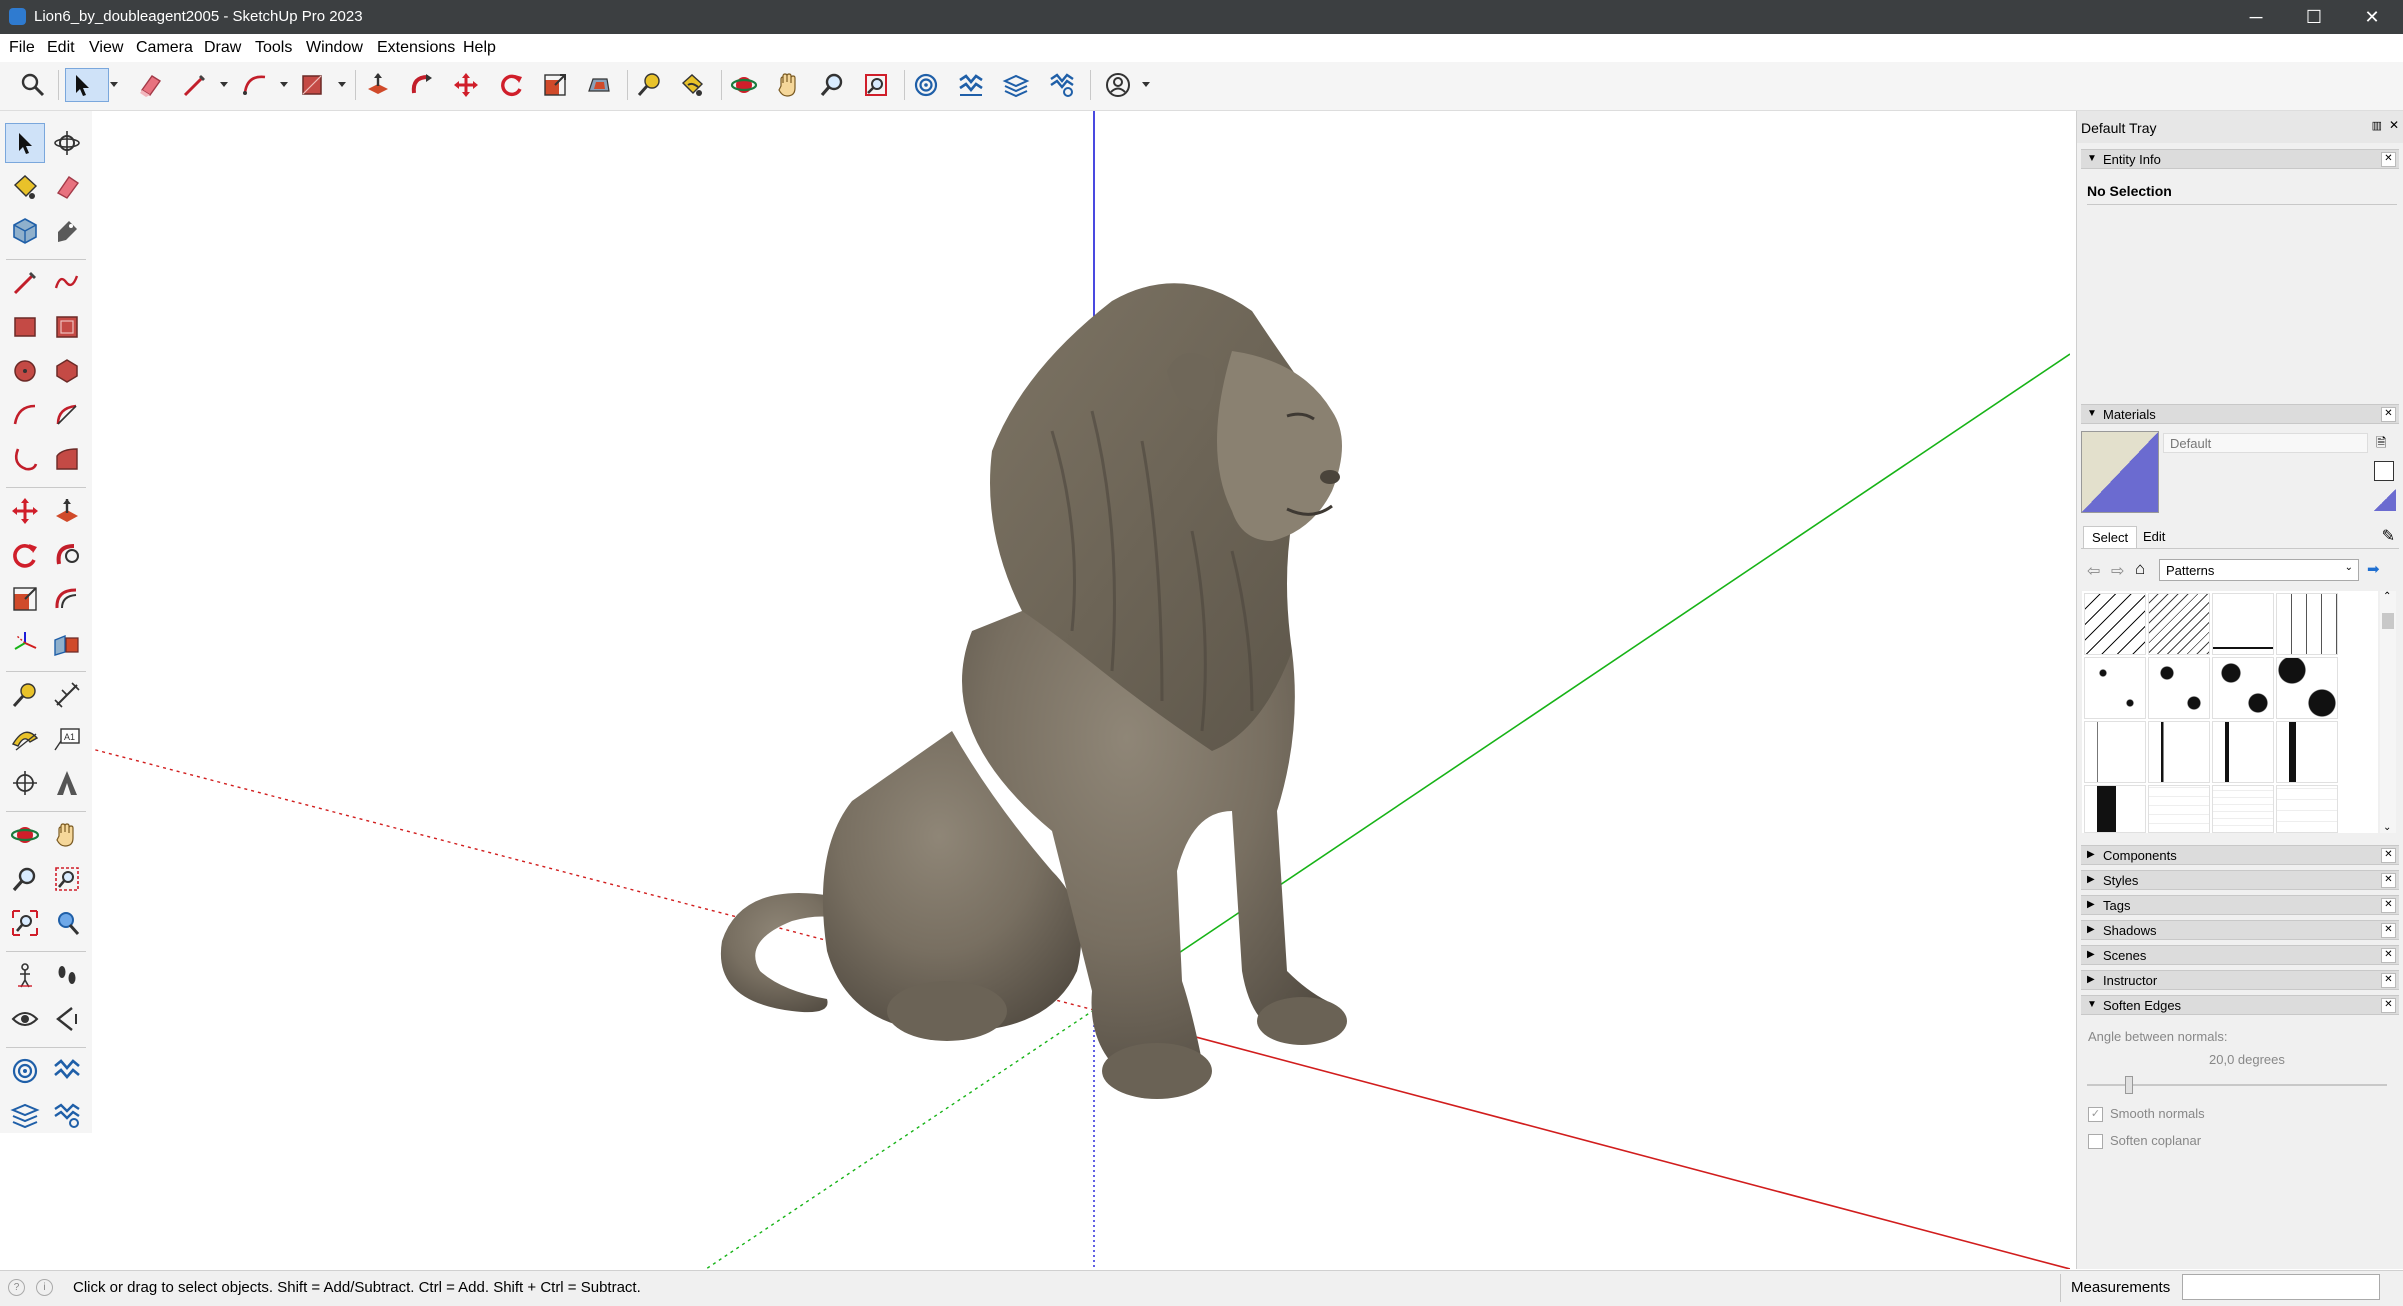 This screenshot has height=1306, width=2403. I want to click on menu-view: View, so click(106, 48).